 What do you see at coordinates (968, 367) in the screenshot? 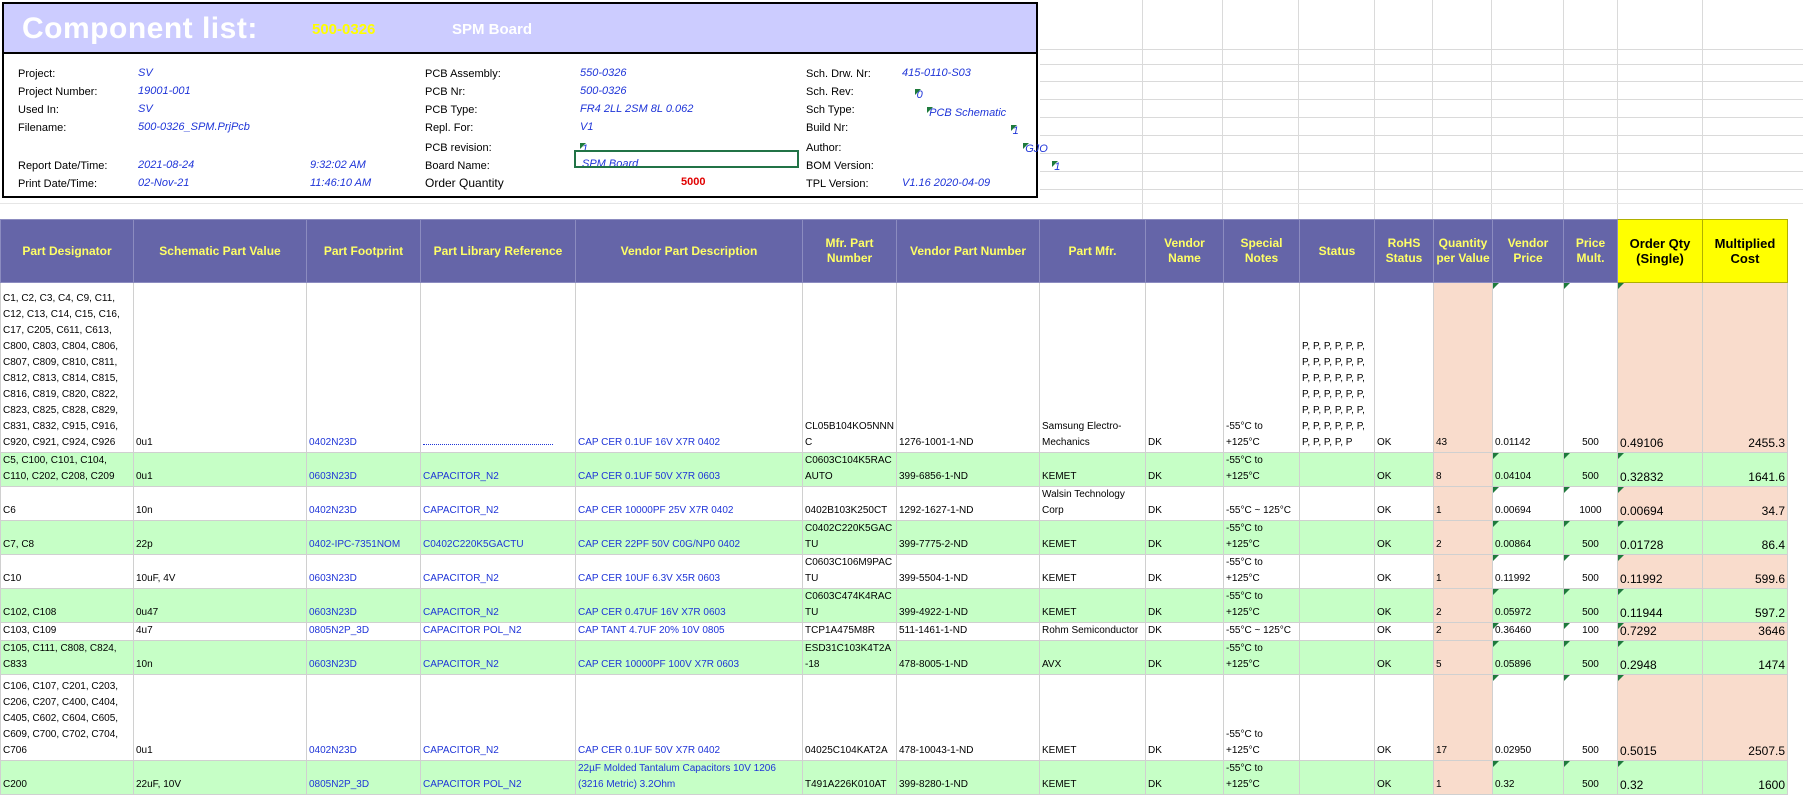
I see `cell-vendorpn: 1276-1001-1-ND` at bounding box center [968, 367].